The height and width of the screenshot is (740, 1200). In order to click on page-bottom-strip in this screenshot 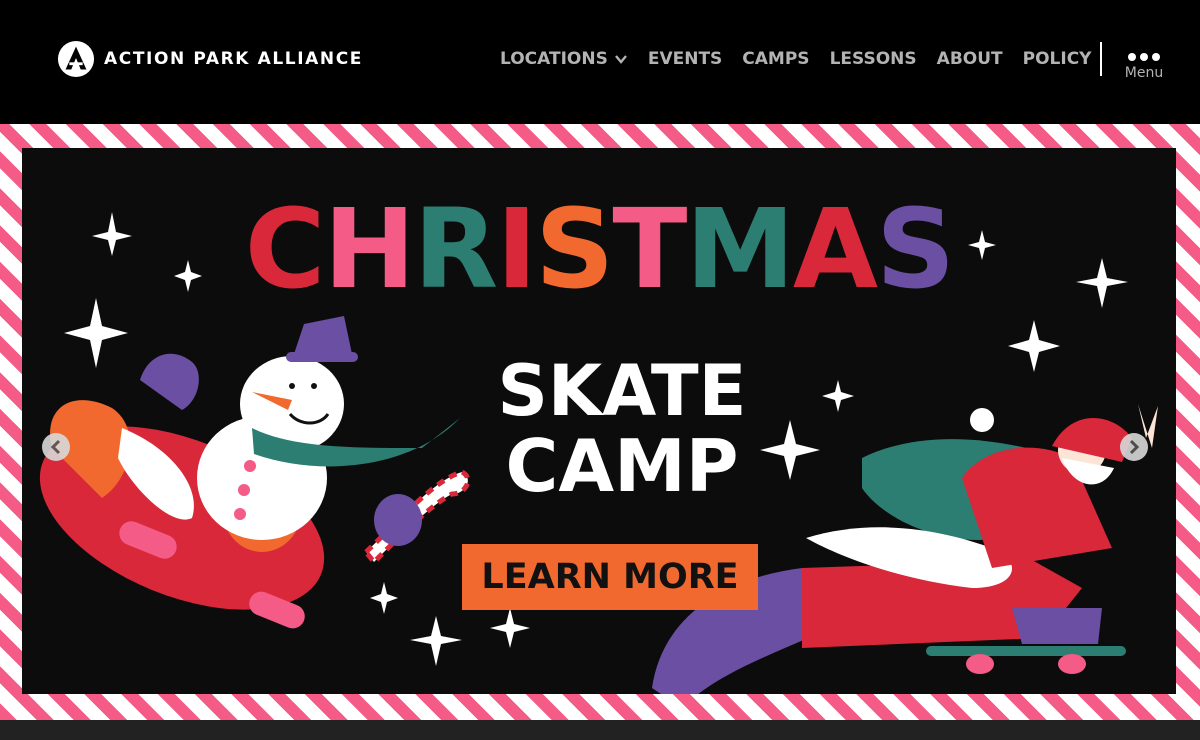, I will do `click(600, 730)`.